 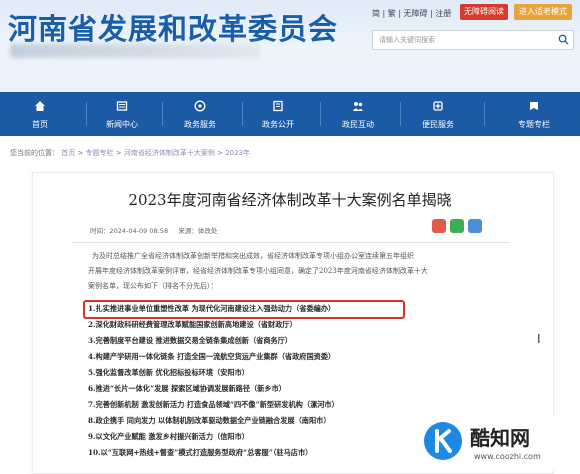 I want to click on nav-label: 新闻中心, so click(x=122, y=124).